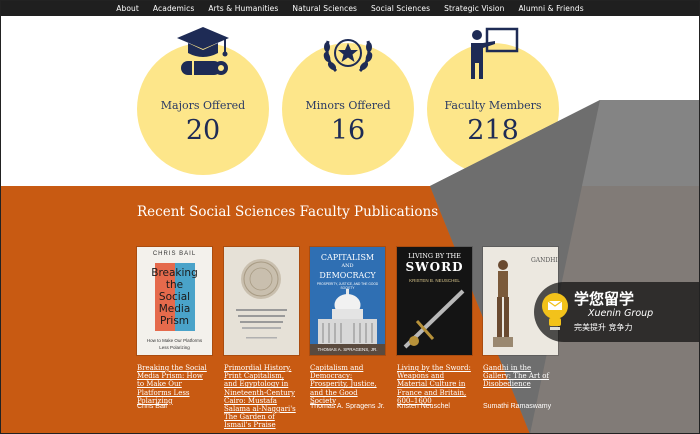  Describe the element at coordinates (203, 130) in the screenshot. I see `stat-value: 20` at that location.